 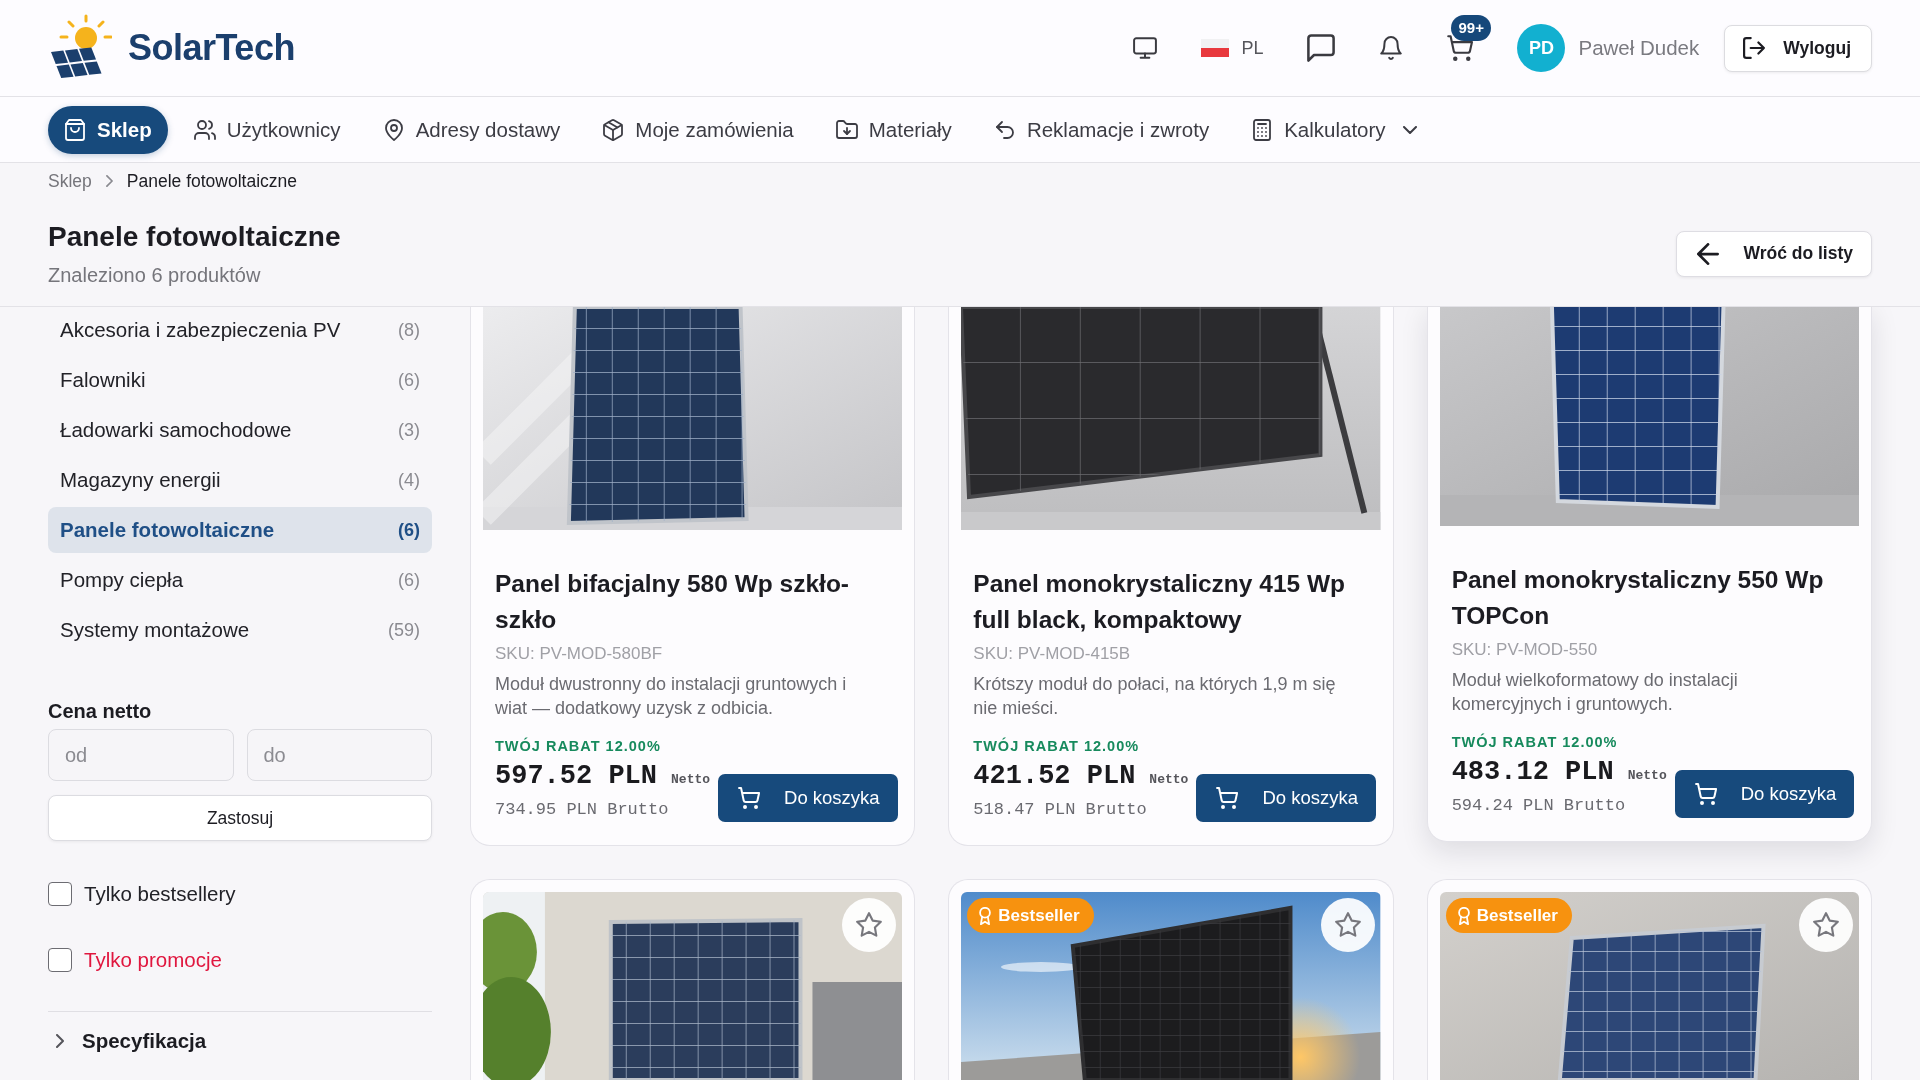 I want to click on checkbox-label: Tylko bestsellery, so click(x=160, y=894).